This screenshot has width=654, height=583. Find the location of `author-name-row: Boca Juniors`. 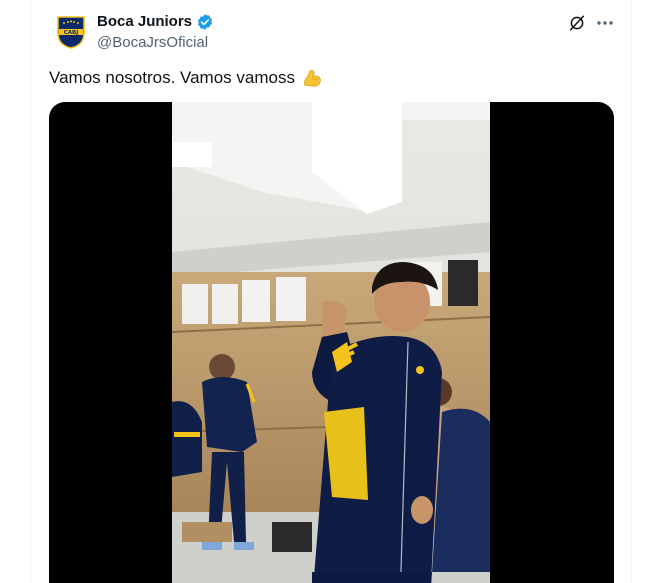

author-name-row: Boca Juniors is located at coordinates (155, 22).